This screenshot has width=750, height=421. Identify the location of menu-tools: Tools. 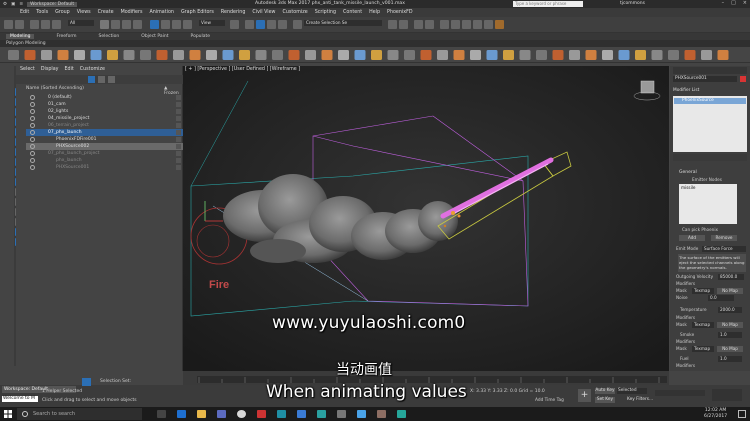
(42, 12).